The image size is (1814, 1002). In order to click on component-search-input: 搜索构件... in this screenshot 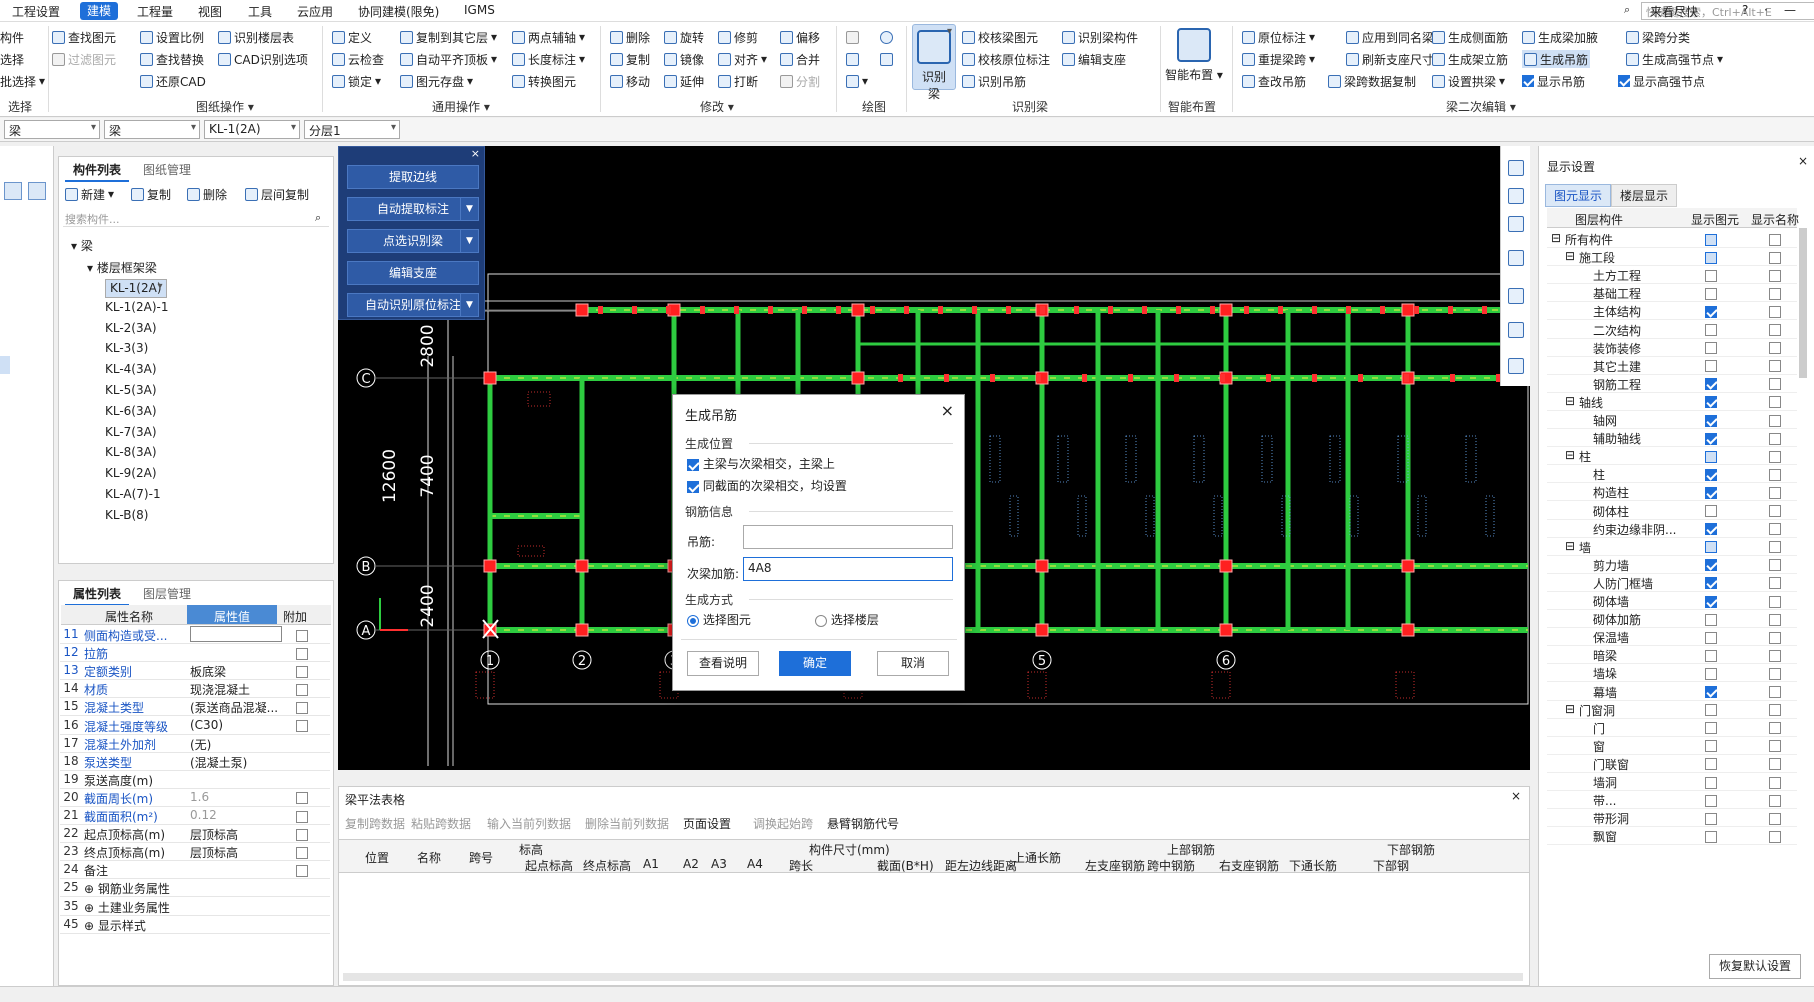, I will do `click(196, 218)`.